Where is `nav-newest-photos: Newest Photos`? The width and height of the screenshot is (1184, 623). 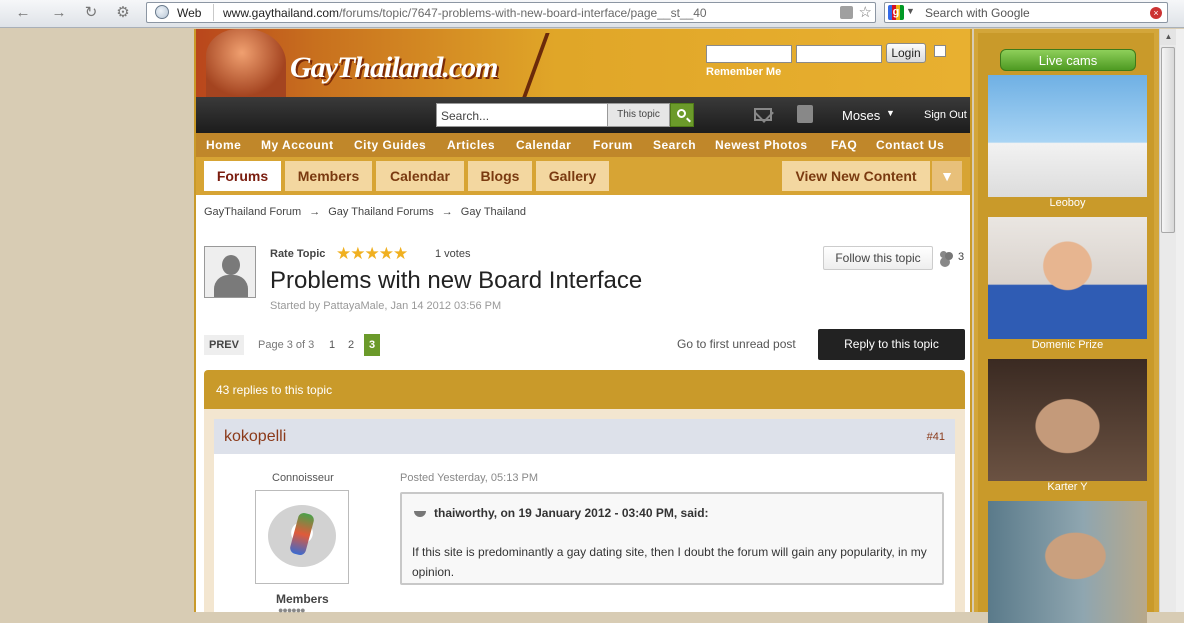 nav-newest-photos: Newest Photos is located at coordinates (761, 145).